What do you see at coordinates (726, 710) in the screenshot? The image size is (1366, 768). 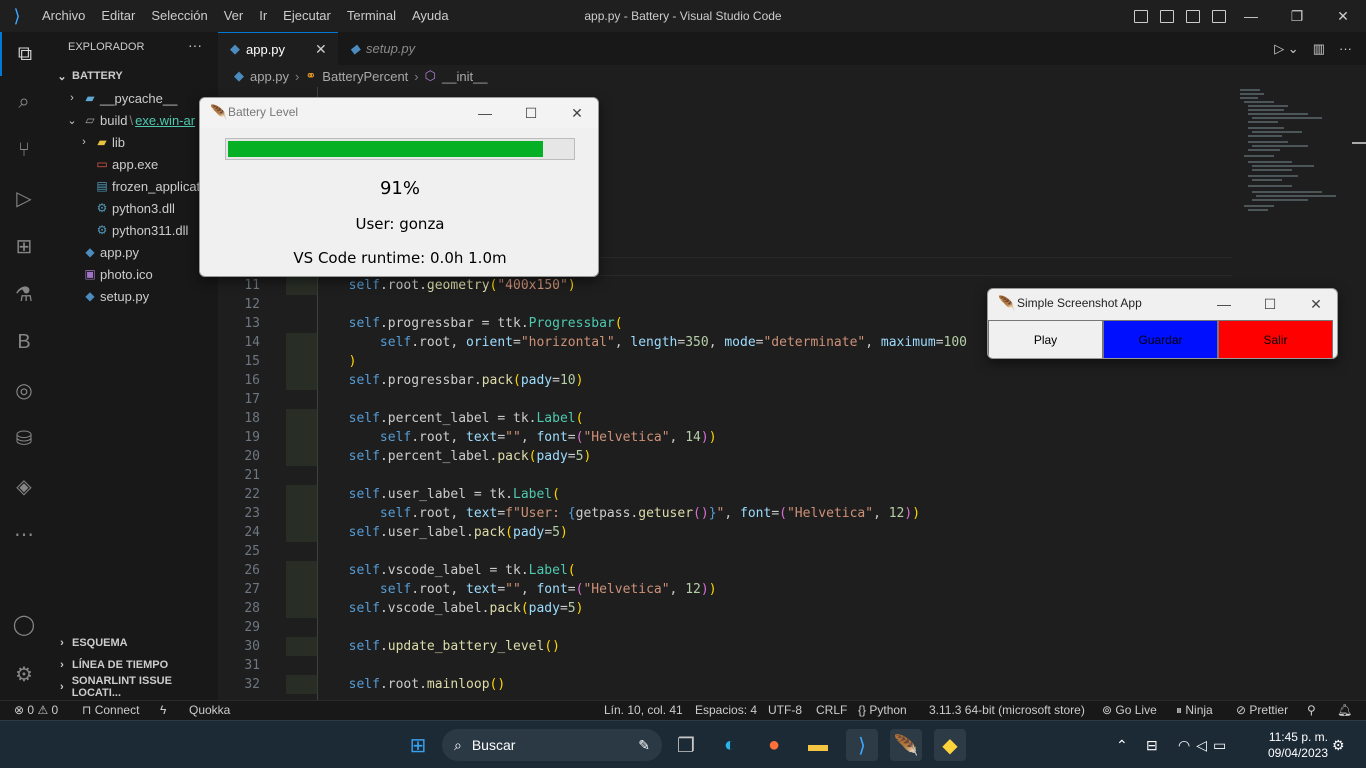 I see `indentation: Espacios: 4` at bounding box center [726, 710].